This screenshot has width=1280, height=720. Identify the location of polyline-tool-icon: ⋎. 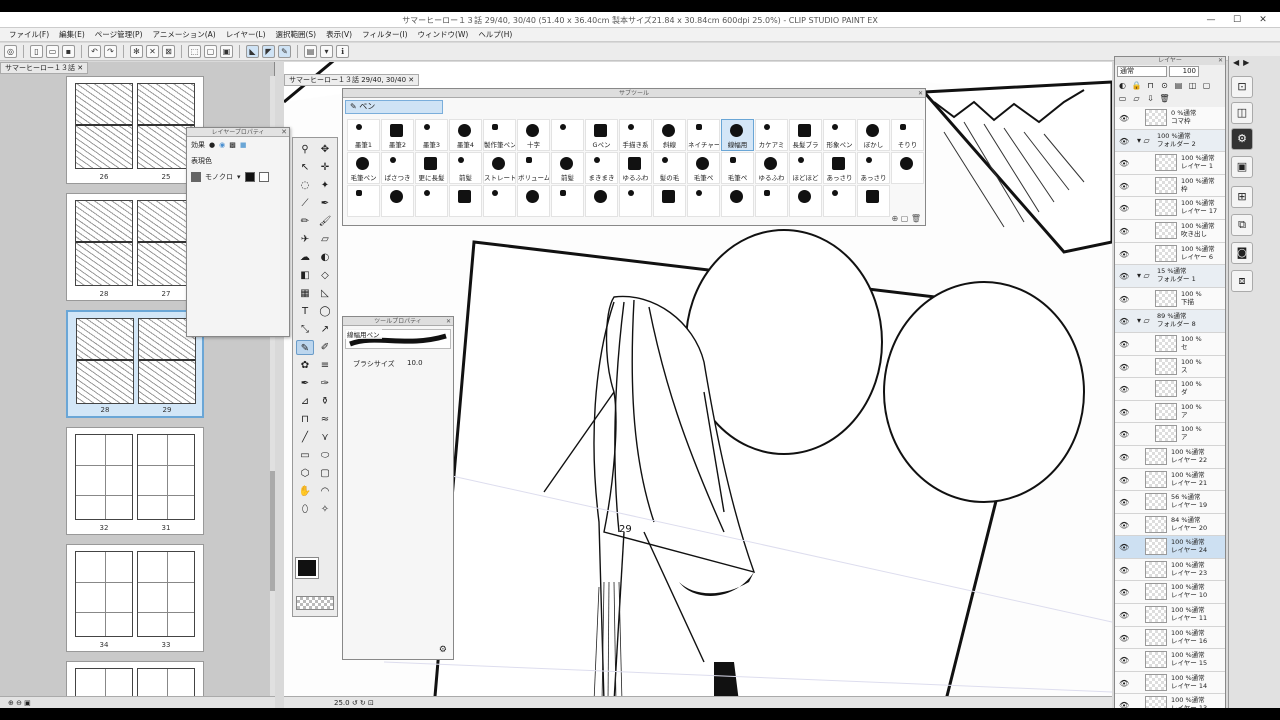
(325, 437).